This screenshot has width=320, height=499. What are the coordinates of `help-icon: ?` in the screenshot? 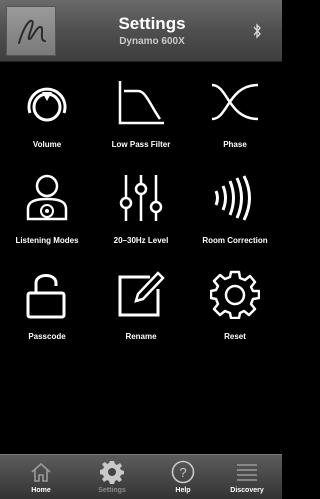 It's located at (183, 472).